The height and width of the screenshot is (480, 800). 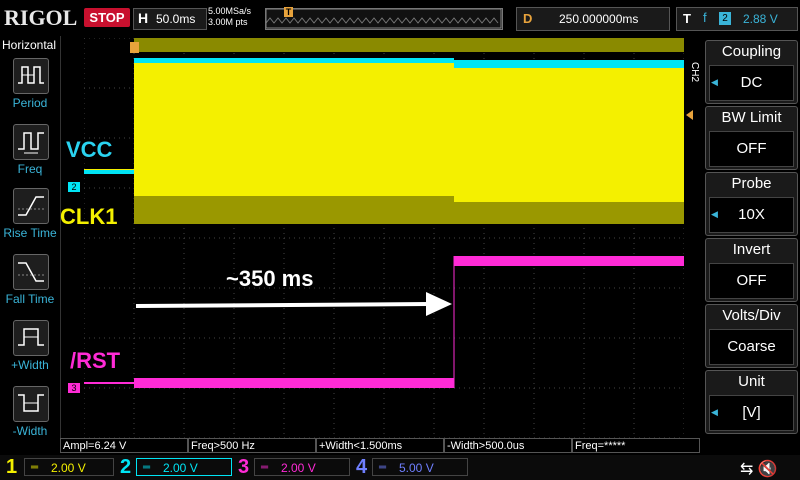 I want to click on clk1-trace-bottom-noise, so click(x=294, y=210).